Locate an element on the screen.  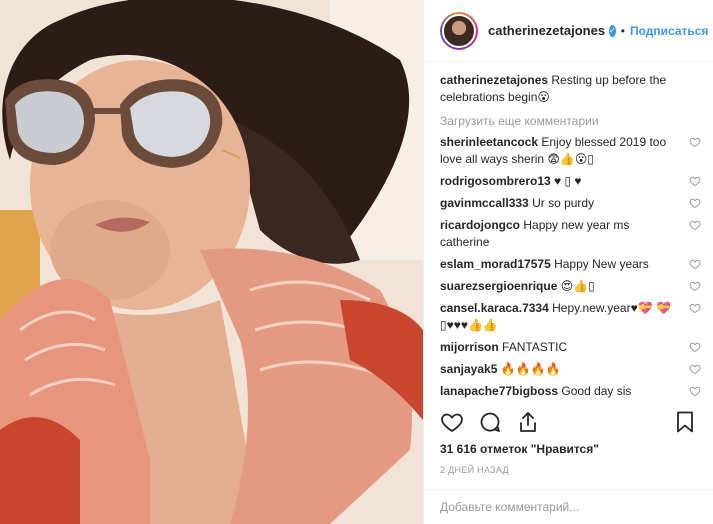
comment-text: Happy New years is located at coordinates (599, 264).